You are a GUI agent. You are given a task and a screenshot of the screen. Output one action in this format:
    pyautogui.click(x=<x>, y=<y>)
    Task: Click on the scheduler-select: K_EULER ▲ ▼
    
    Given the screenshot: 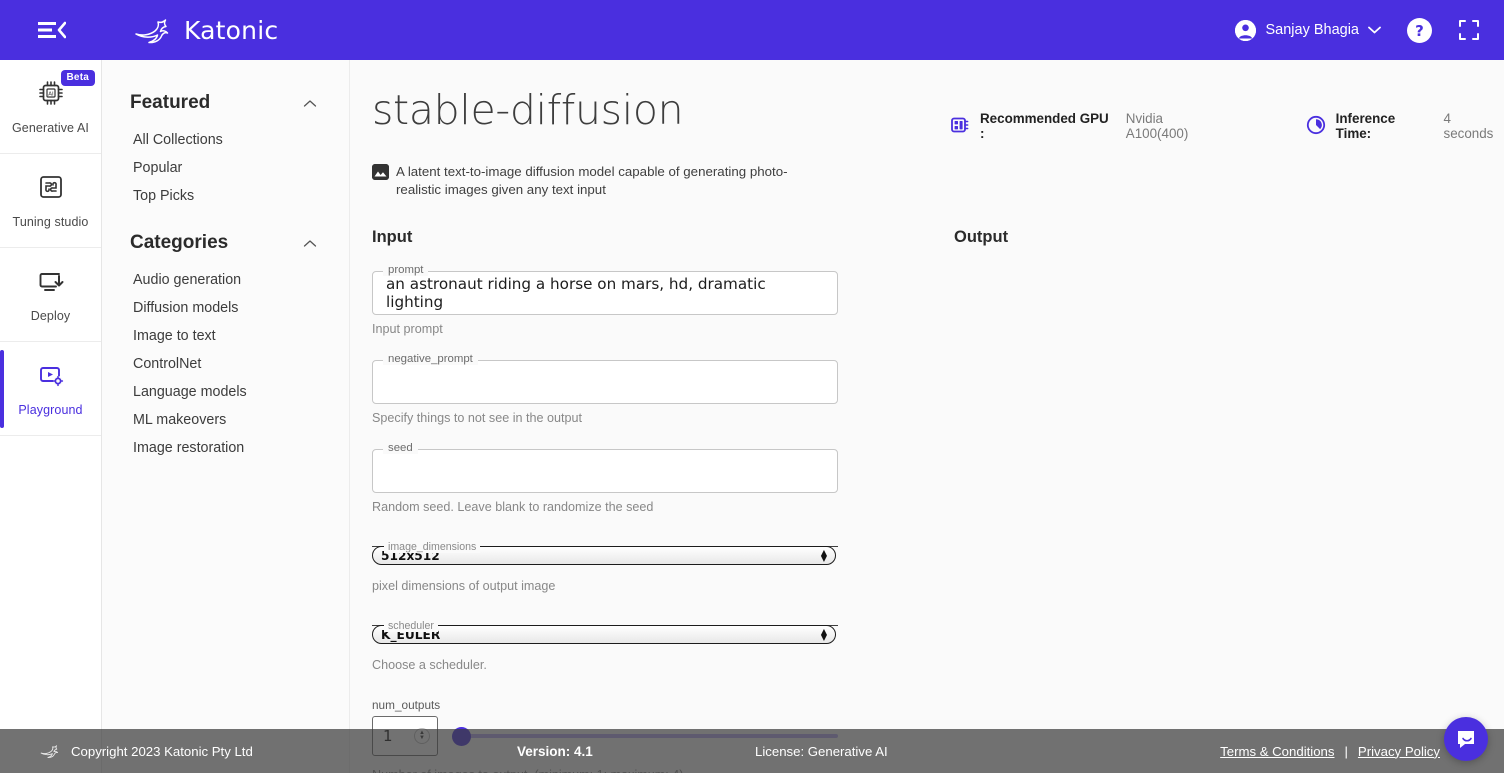 What is the action you would take?
    pyautogui.click(x=604, y=634)
    